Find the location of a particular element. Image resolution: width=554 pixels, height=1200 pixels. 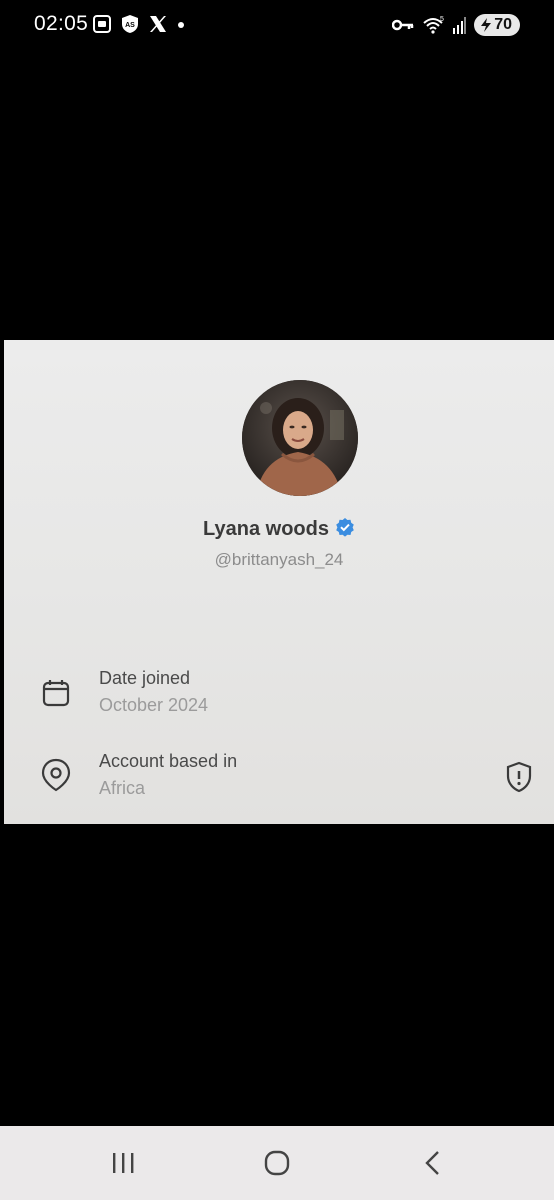

calendar-icon is located at coordinates (56, 695).